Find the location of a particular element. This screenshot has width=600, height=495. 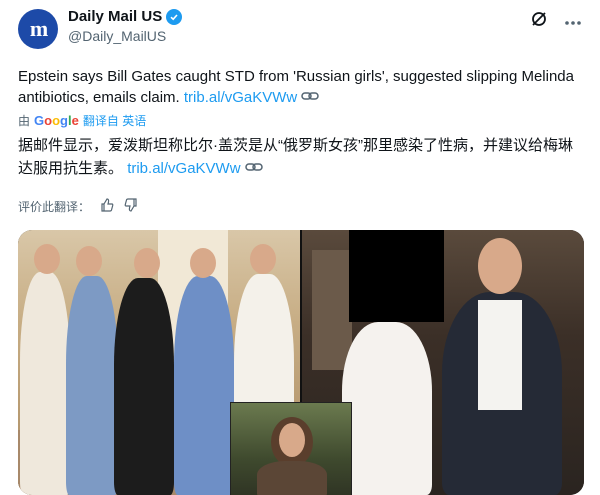

avatar: m is located at coordinates (38, 29).